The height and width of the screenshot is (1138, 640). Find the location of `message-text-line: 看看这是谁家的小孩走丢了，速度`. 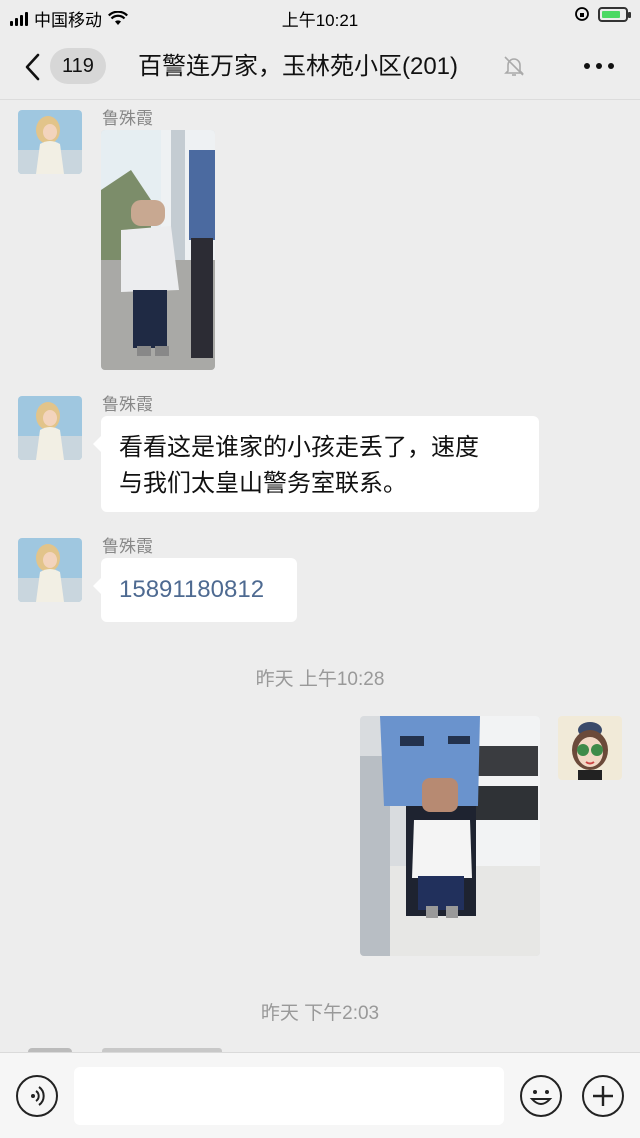

message-text-line: 看看这是谁家的小孩走丢了，速度 is located at coordinates (299, 447).